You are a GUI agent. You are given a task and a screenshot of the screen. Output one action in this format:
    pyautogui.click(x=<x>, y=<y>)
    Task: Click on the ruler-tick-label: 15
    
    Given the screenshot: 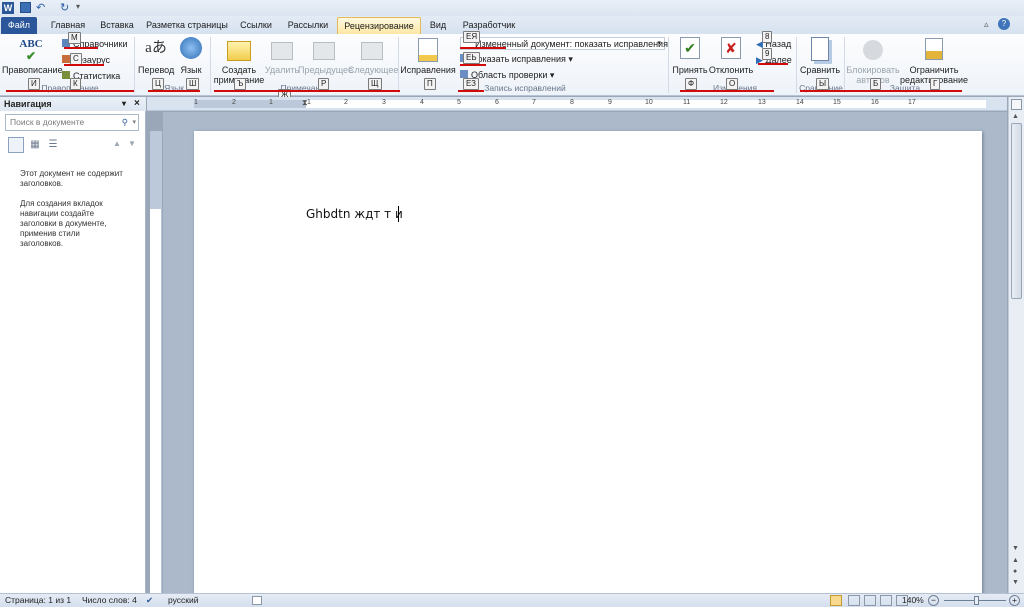 What is the action you would take?
    pyautogui.click(x=837, y=102)
    